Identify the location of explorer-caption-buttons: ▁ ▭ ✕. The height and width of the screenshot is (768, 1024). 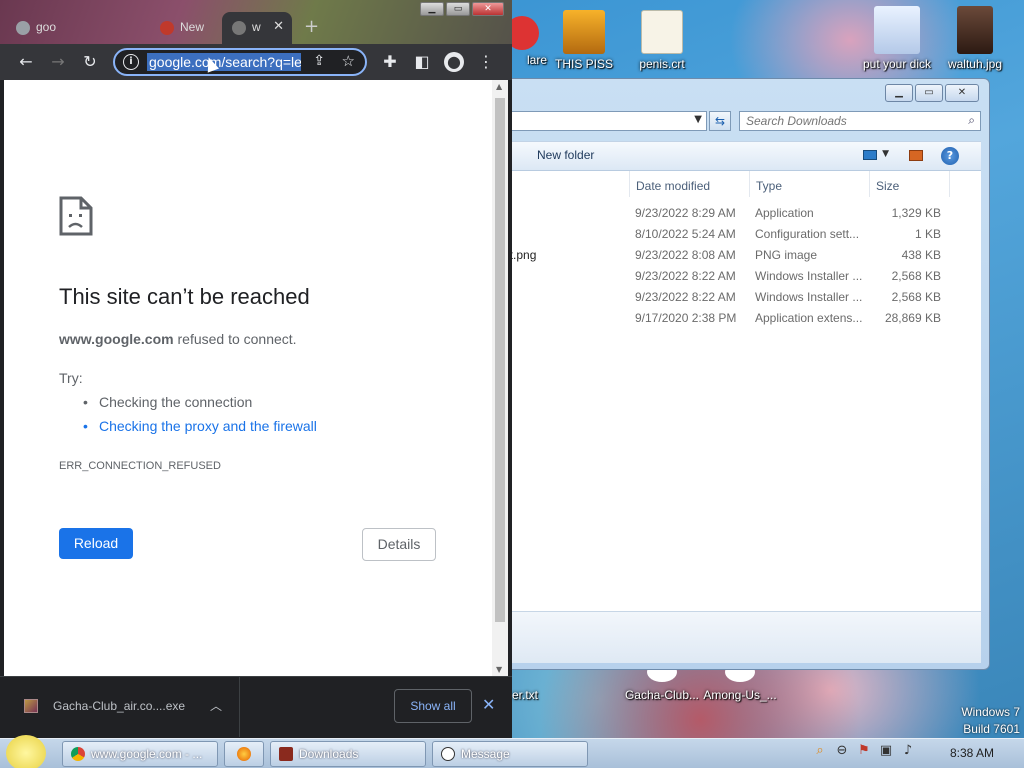
(932, 93).